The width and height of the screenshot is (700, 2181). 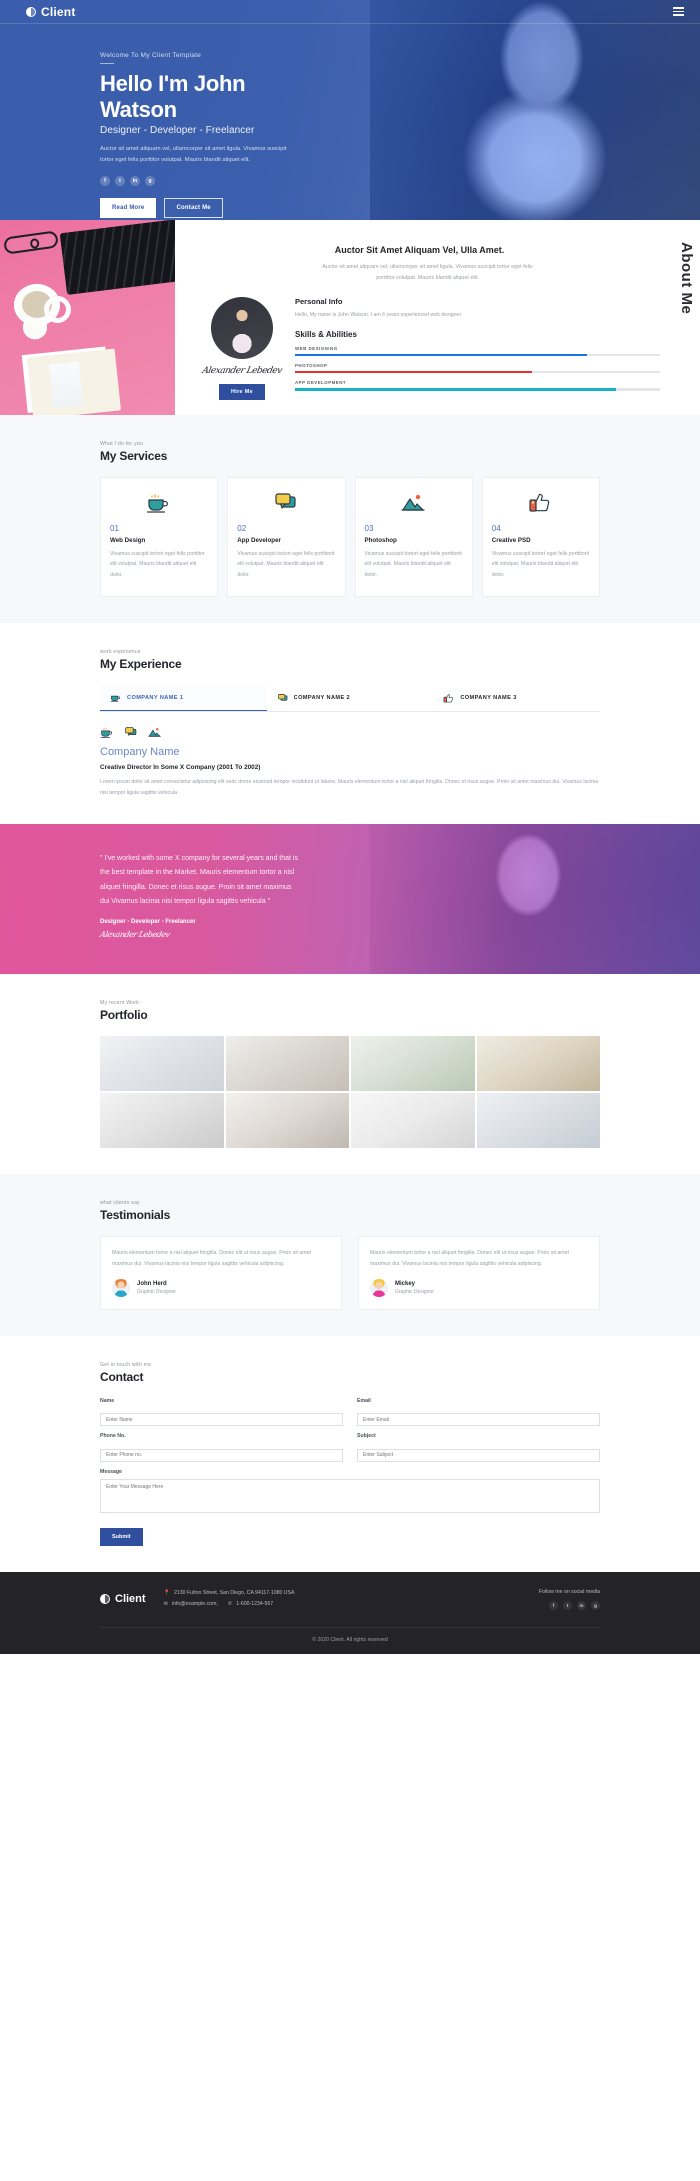 What do you see at coordinates (478, 1455) in the screenshot?
I see `subject-input` at bounding box center [478, 1455].